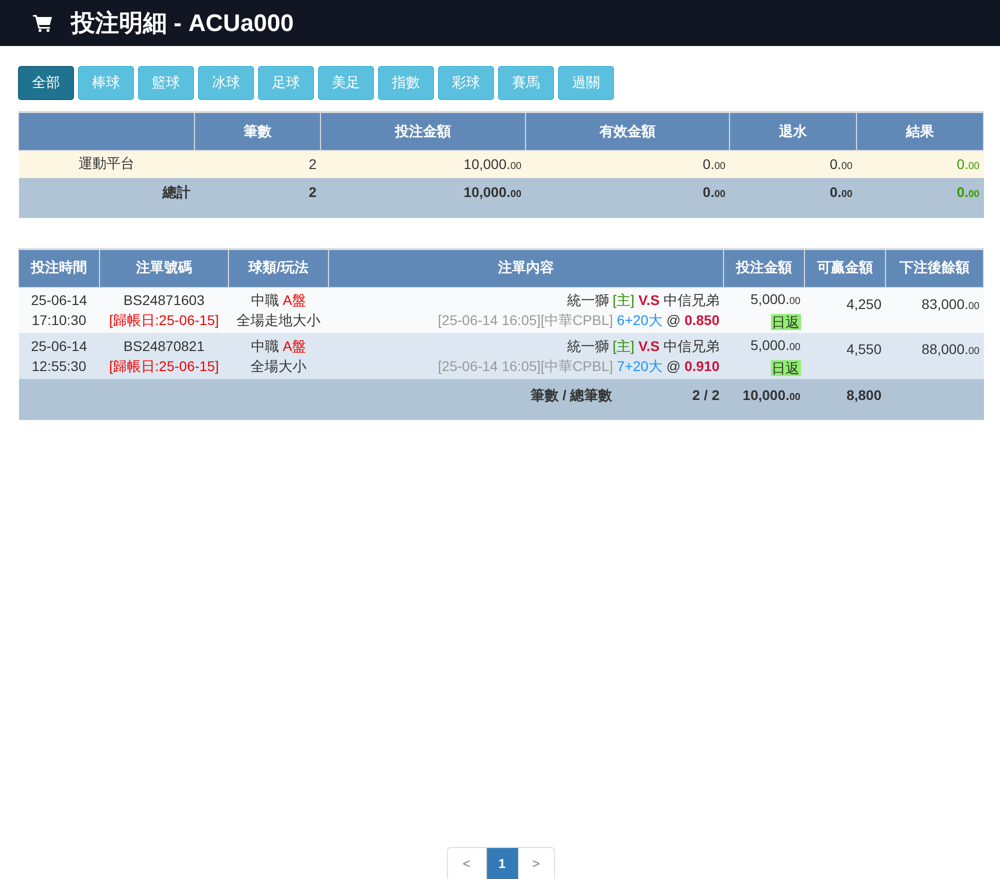 This screenshot has width=1000, height=879. Describe the element at coordinates (628, 130) in the screenshot. I see `column-header: 有效金額` at that location.